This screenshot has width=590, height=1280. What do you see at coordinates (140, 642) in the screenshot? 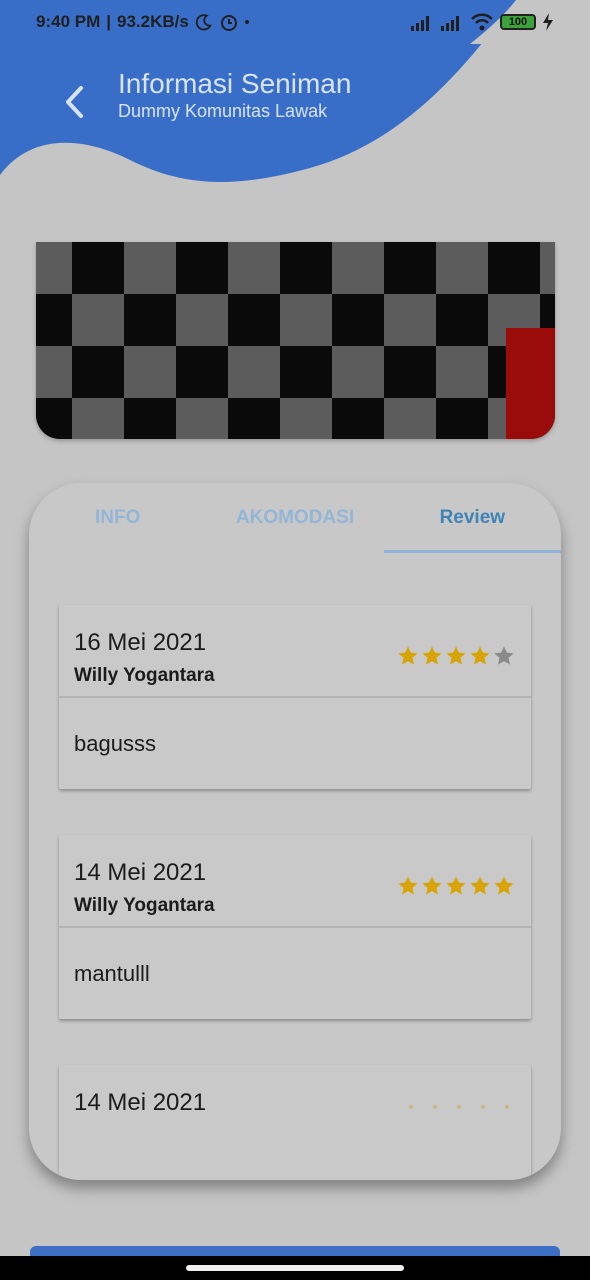
I see `review-date: 16 Mei 2021` at bounding box center [140, 642].